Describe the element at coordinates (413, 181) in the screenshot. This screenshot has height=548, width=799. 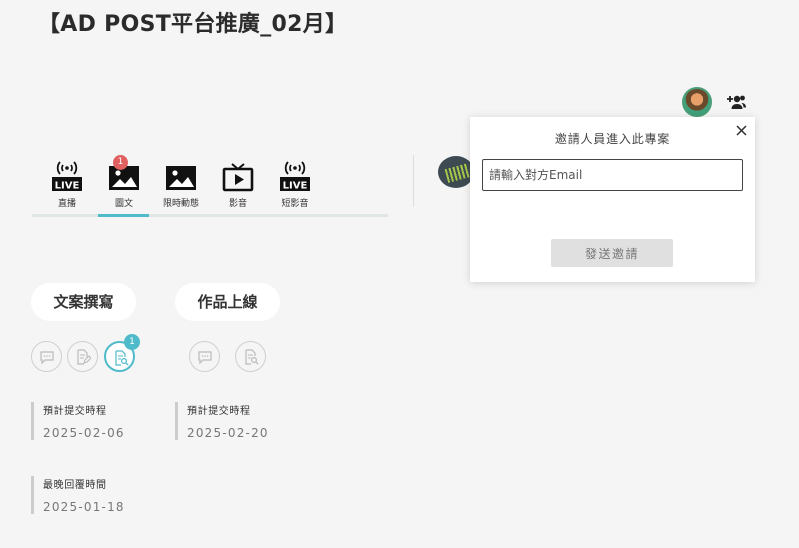
I see `divider` at that location.